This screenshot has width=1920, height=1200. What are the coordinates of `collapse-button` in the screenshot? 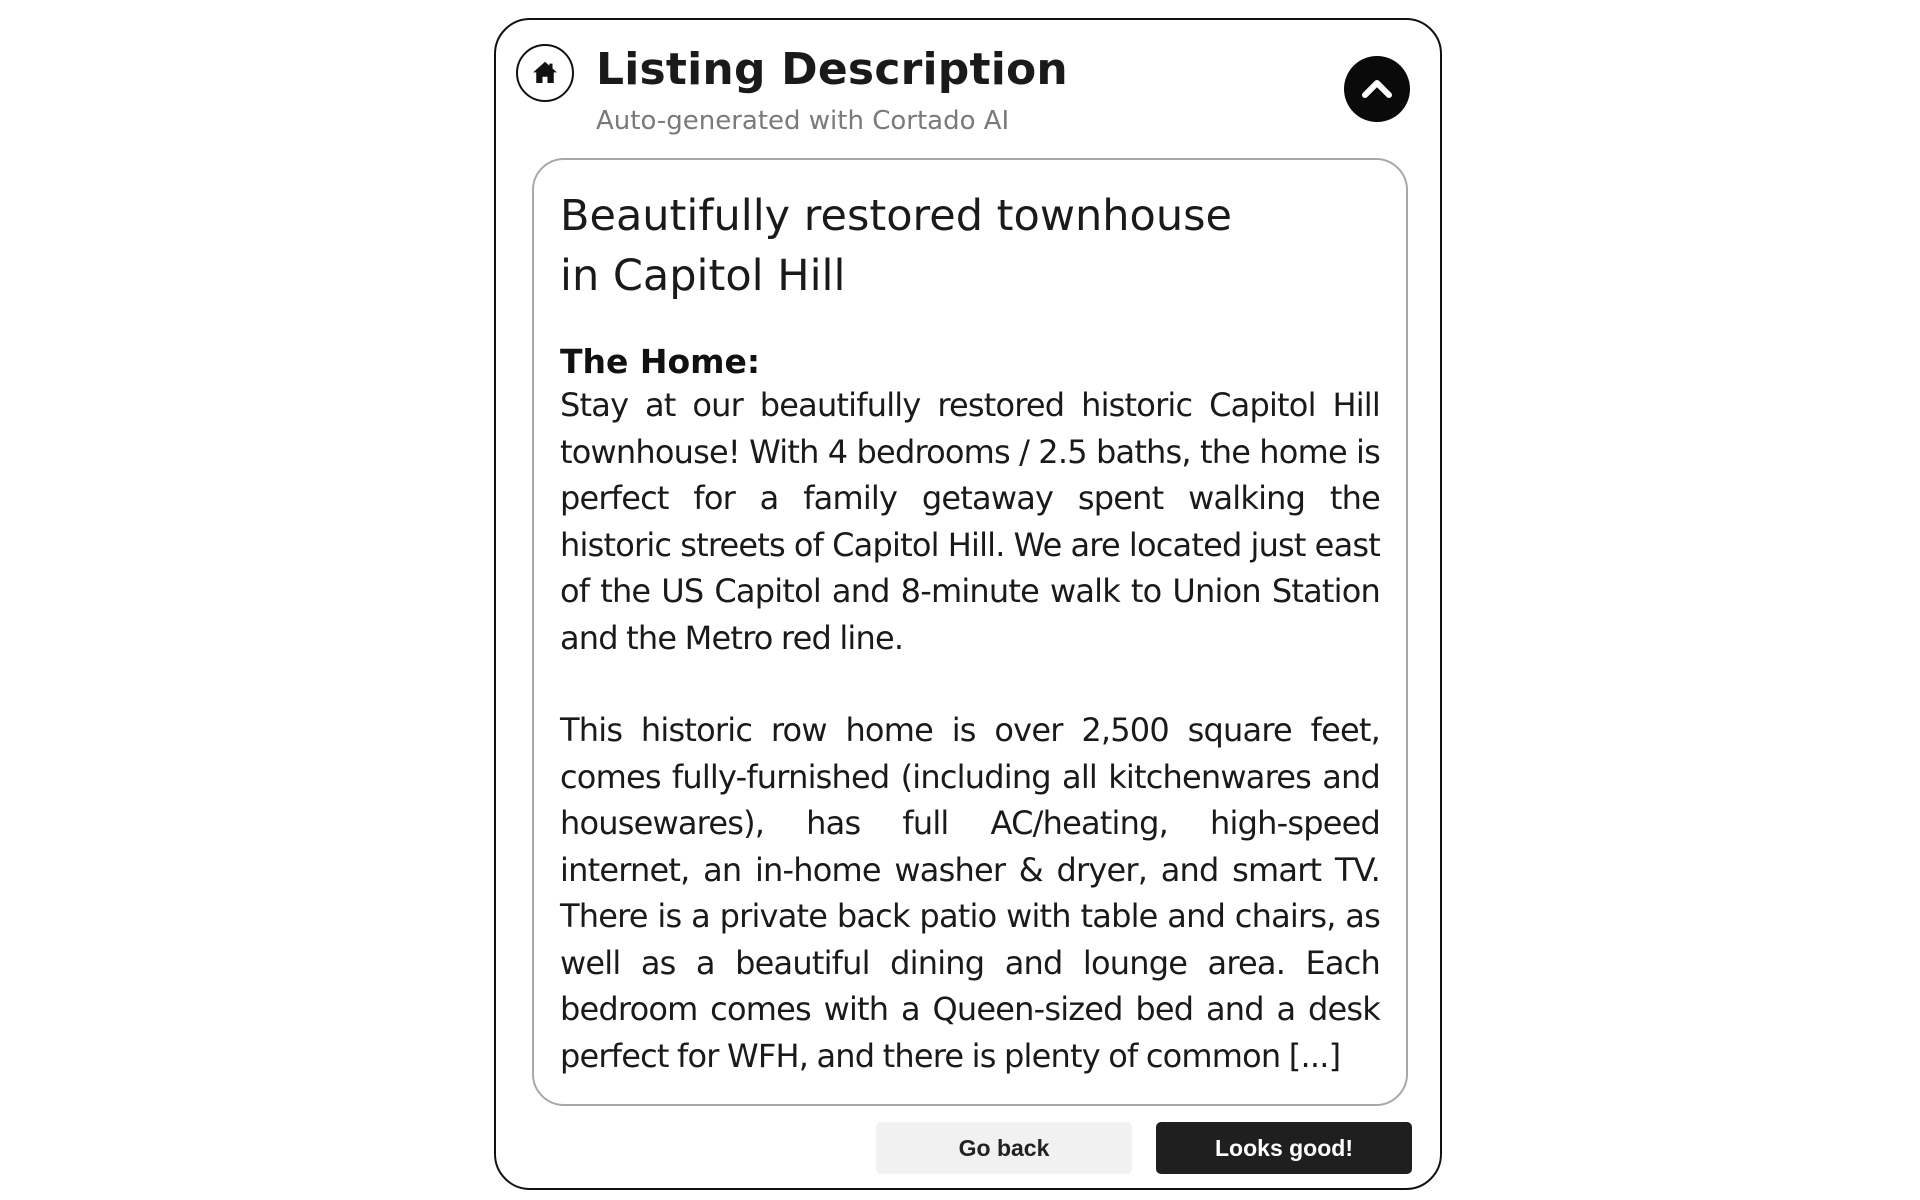 It's located at (1377, 89).